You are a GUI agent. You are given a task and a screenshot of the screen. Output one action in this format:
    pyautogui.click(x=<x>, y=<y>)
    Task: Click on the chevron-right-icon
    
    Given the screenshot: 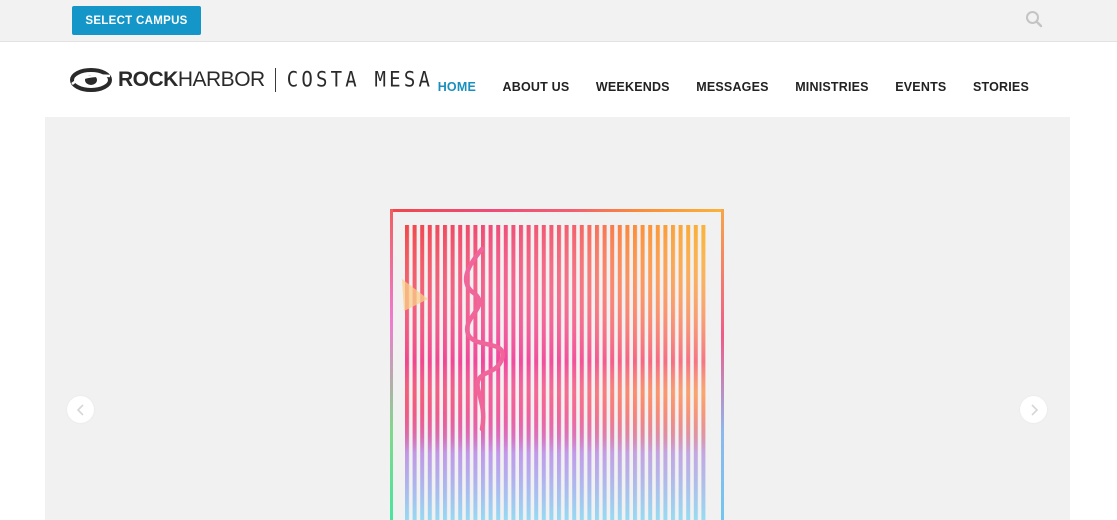 What is the action you would take?
    pyautogui.click(x=1034, y=409)
    